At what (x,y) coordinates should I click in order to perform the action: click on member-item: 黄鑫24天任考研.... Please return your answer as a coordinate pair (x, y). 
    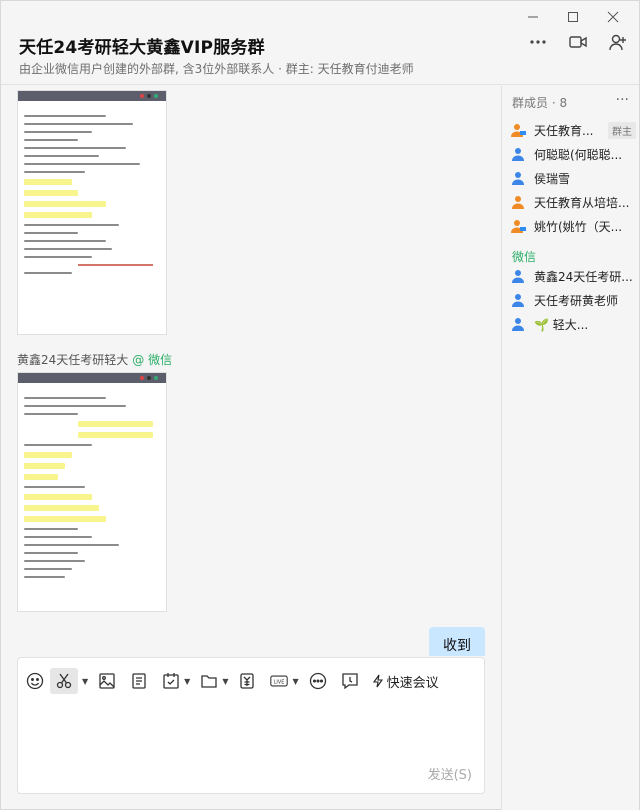
    Looking at the image, I should click on (573, 276).